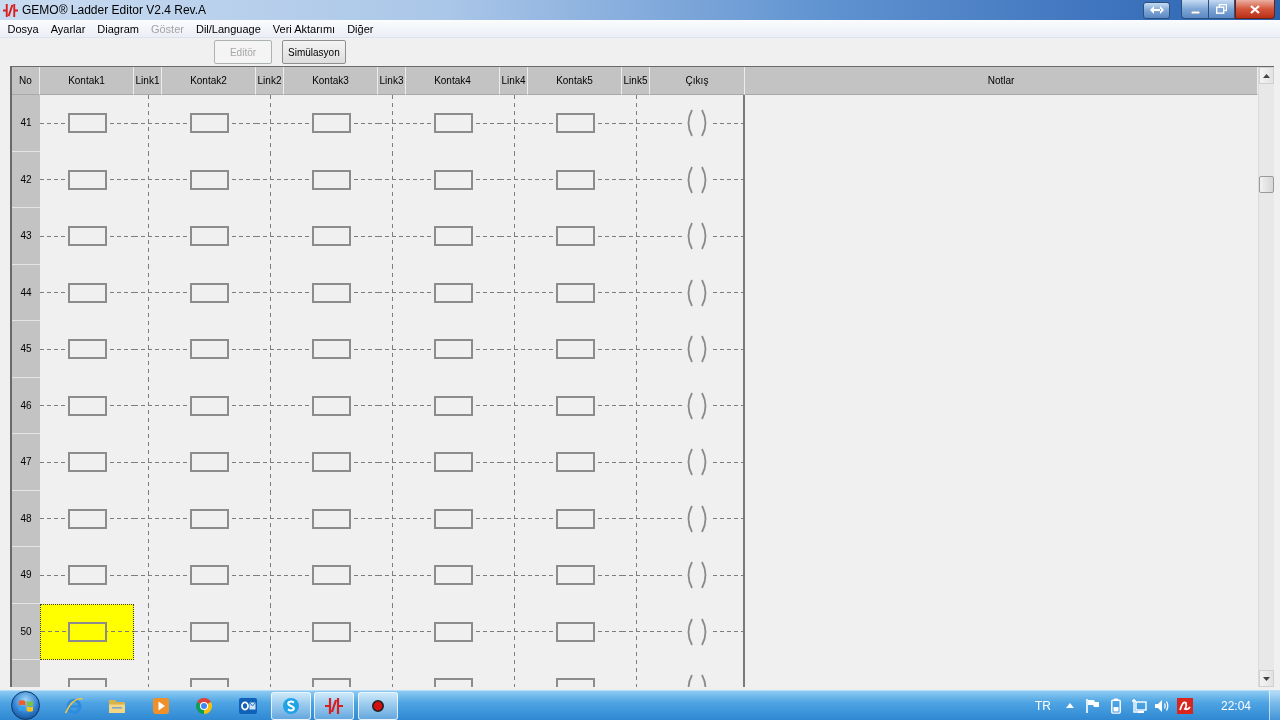 Image resolution: width=1280 pixels, height=720 pixels. What do you see at coordinates (23, 28) in the screenshot?
I see `menu-item: Dosya` at bounding box center [23, 28].